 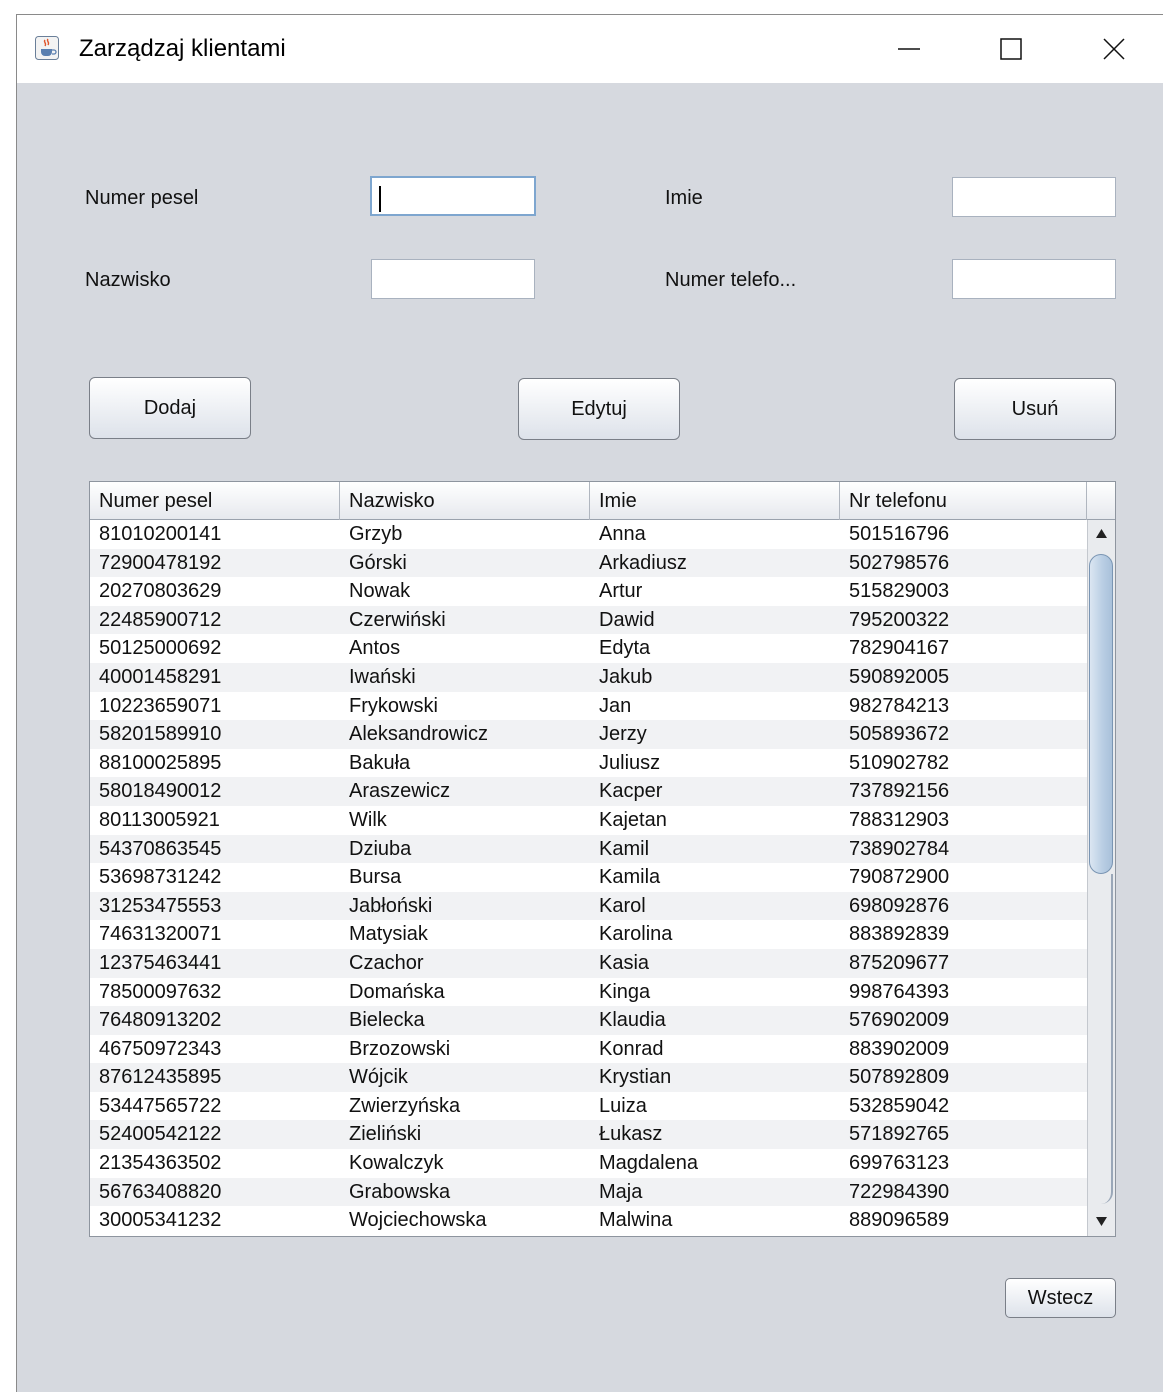 What do you see at coordinates (899, 734) in the screenshot?
I see `cell-telefon: 505893672` at bounding box center [899, 734].